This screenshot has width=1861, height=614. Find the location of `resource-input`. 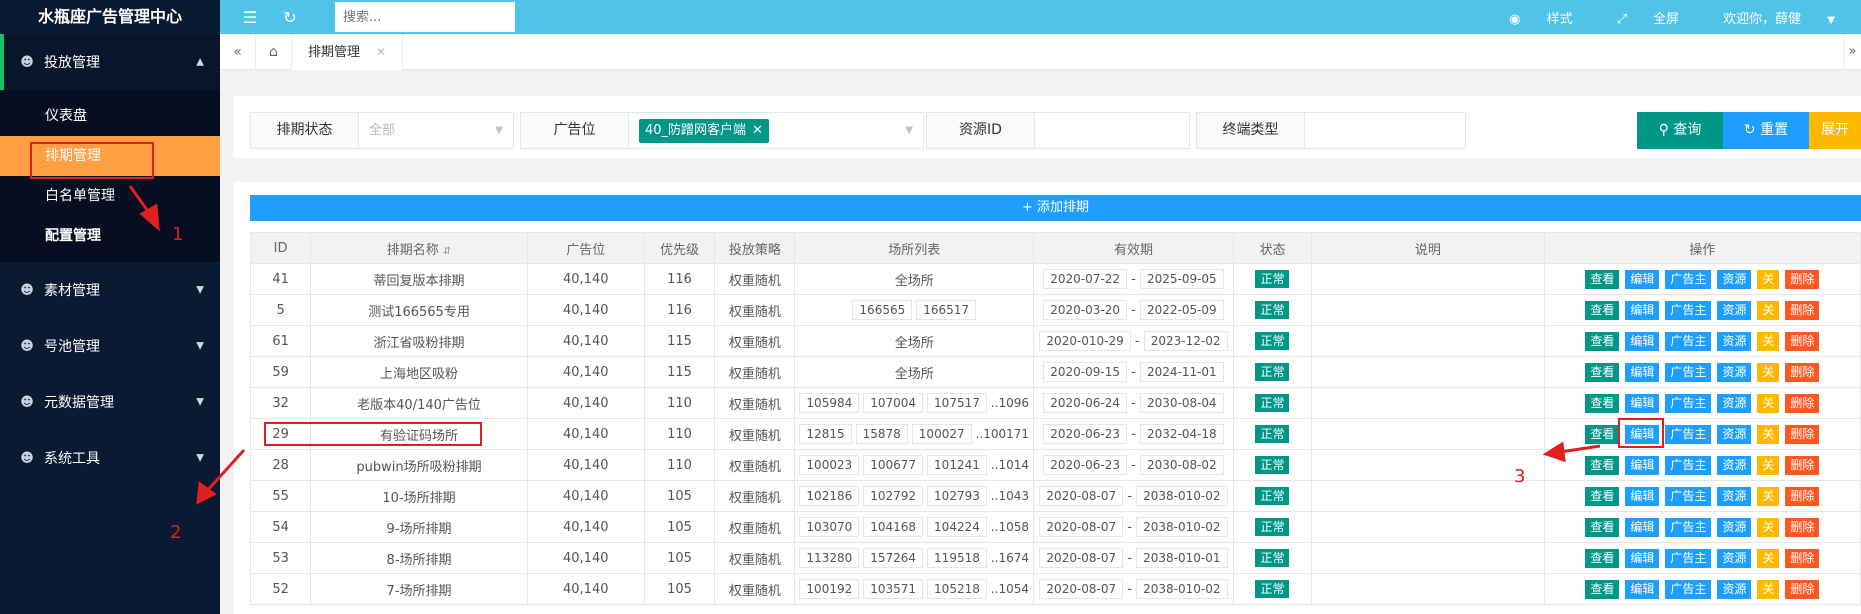

resource-input is located at coordinates (1112, 130).